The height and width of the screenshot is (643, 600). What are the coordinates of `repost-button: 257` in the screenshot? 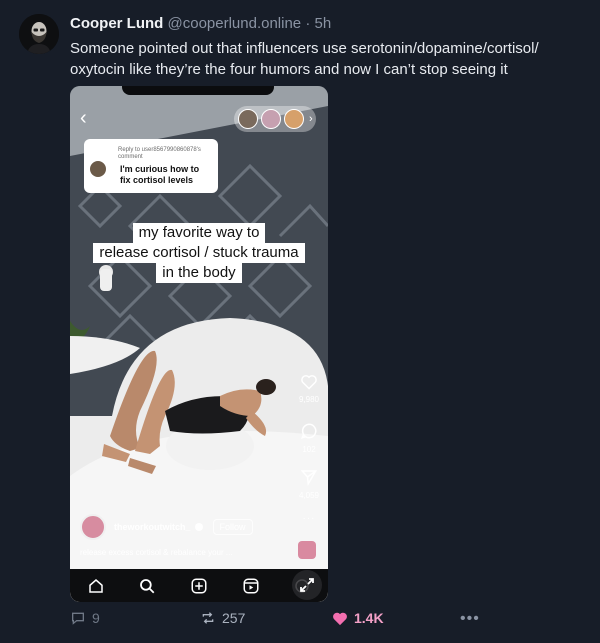 It's located at (222, 618).